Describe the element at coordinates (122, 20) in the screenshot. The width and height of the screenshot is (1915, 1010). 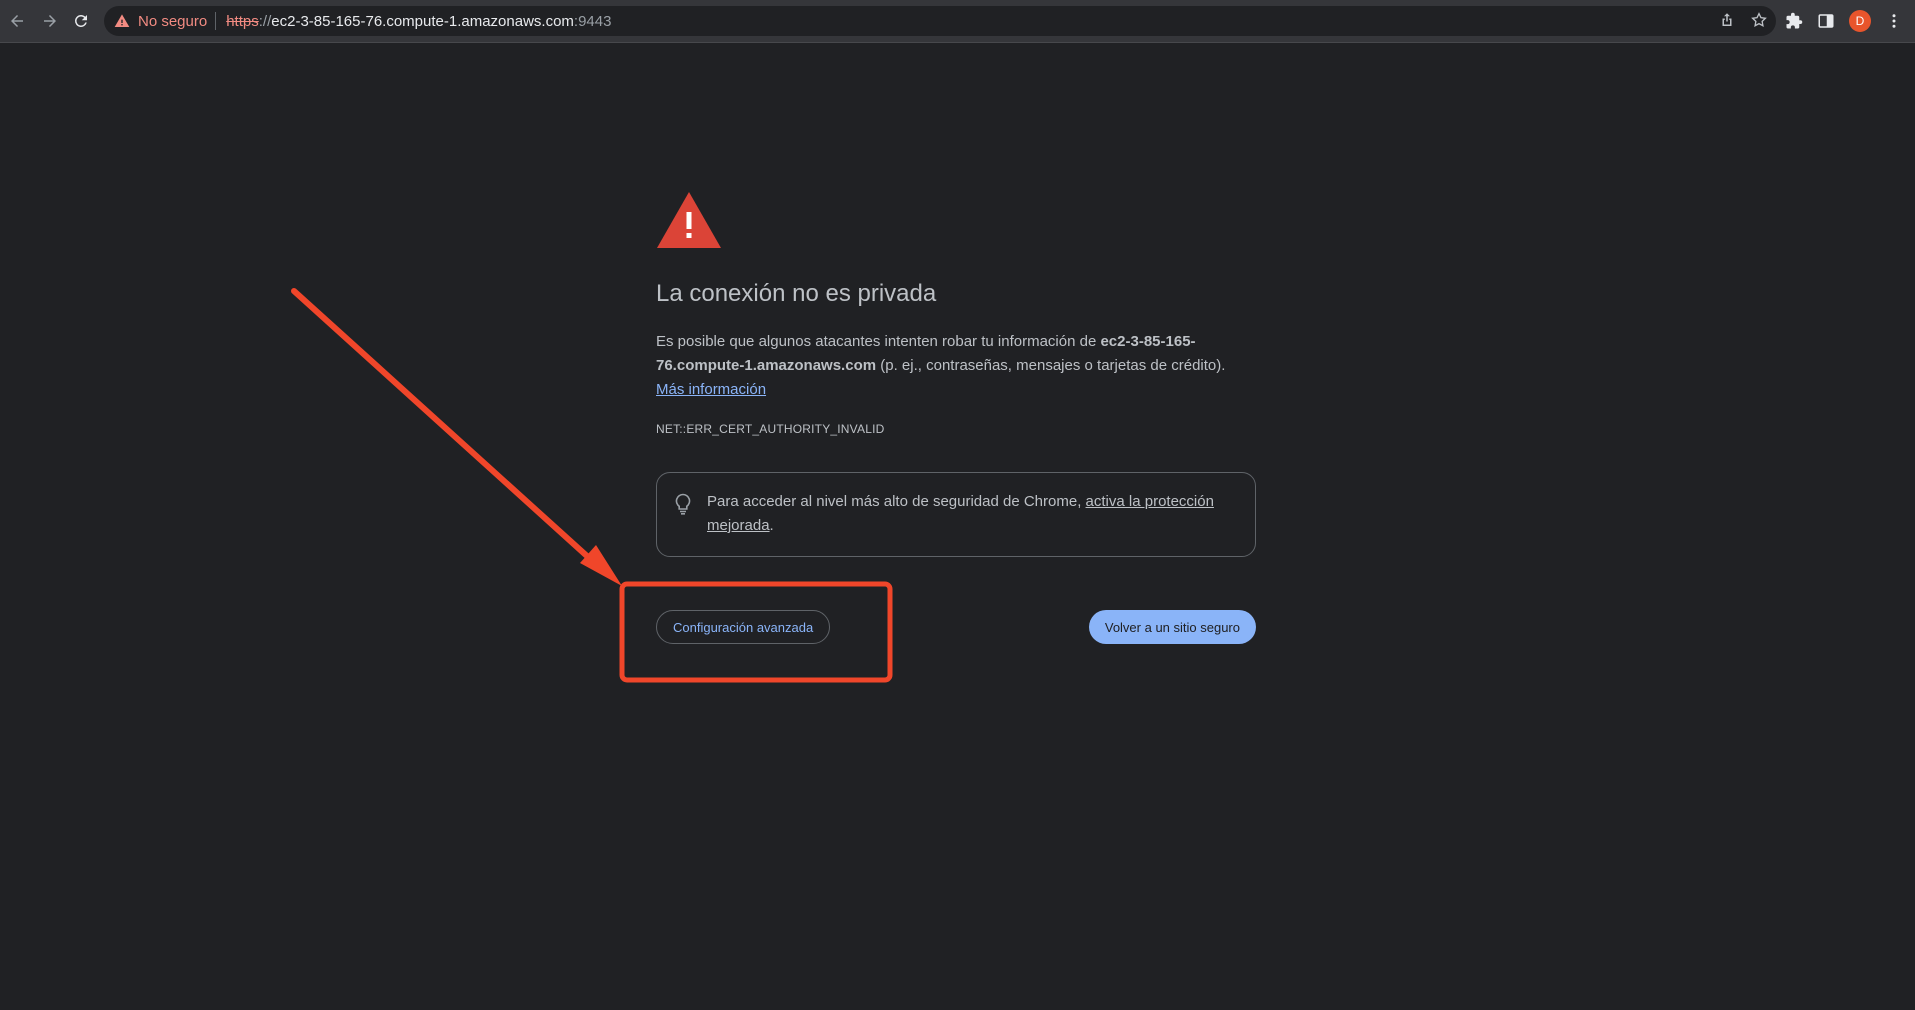
I see `warning-icon` at that location.